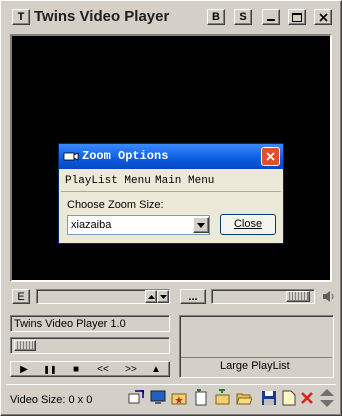 The width and height of the screenshot is (342, 416). Describe the element at coordinates (307, 398) in the screenshot. I see `delete-icon` at that location.